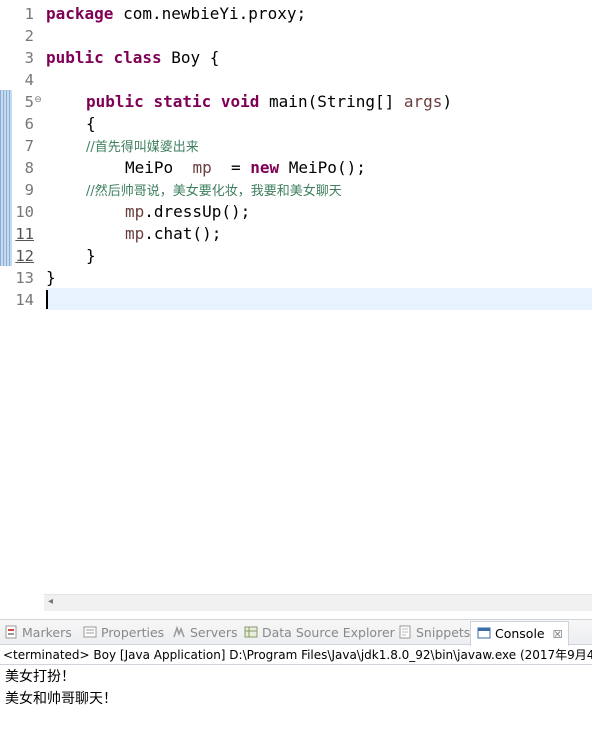 The image size is (592, 730). I want to click on code-line-1: package com.newbieYi.proxy;, so click(176, 14).